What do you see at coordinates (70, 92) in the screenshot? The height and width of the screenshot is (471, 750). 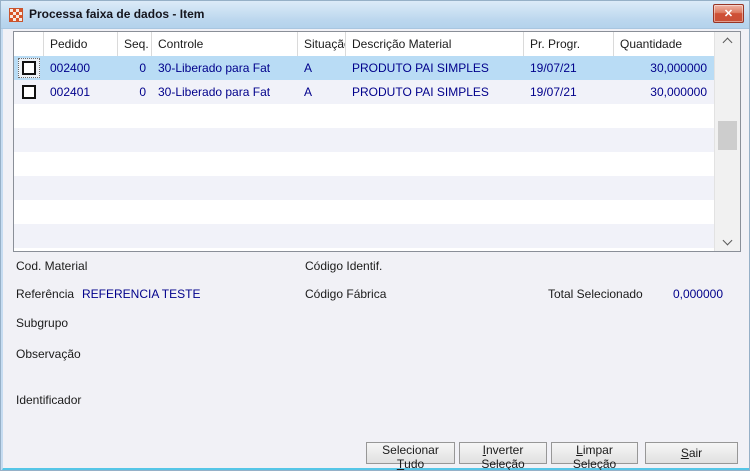 I see `cell-pedido: 002401` at bounding box center [70, 92].